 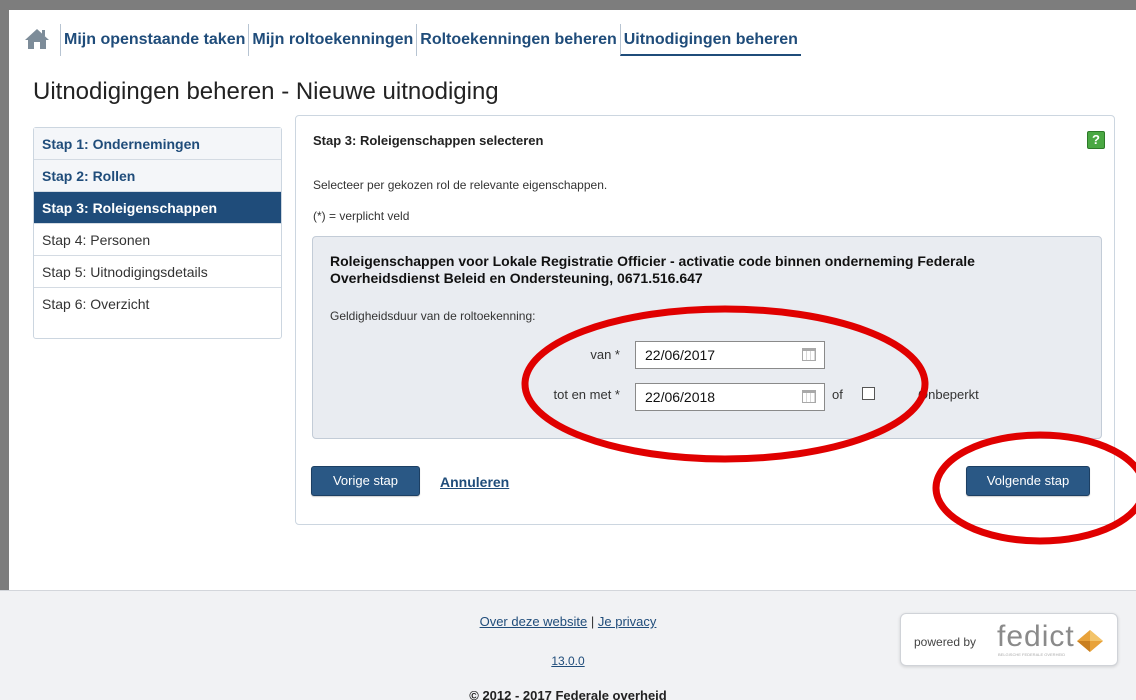 What do you see at coordinates (157, 272) in the screenshot?
I see `step-5-uitnodigingsdetails: Stap 5: Uitnodigingsdetails` at bounding box center [157, 272].